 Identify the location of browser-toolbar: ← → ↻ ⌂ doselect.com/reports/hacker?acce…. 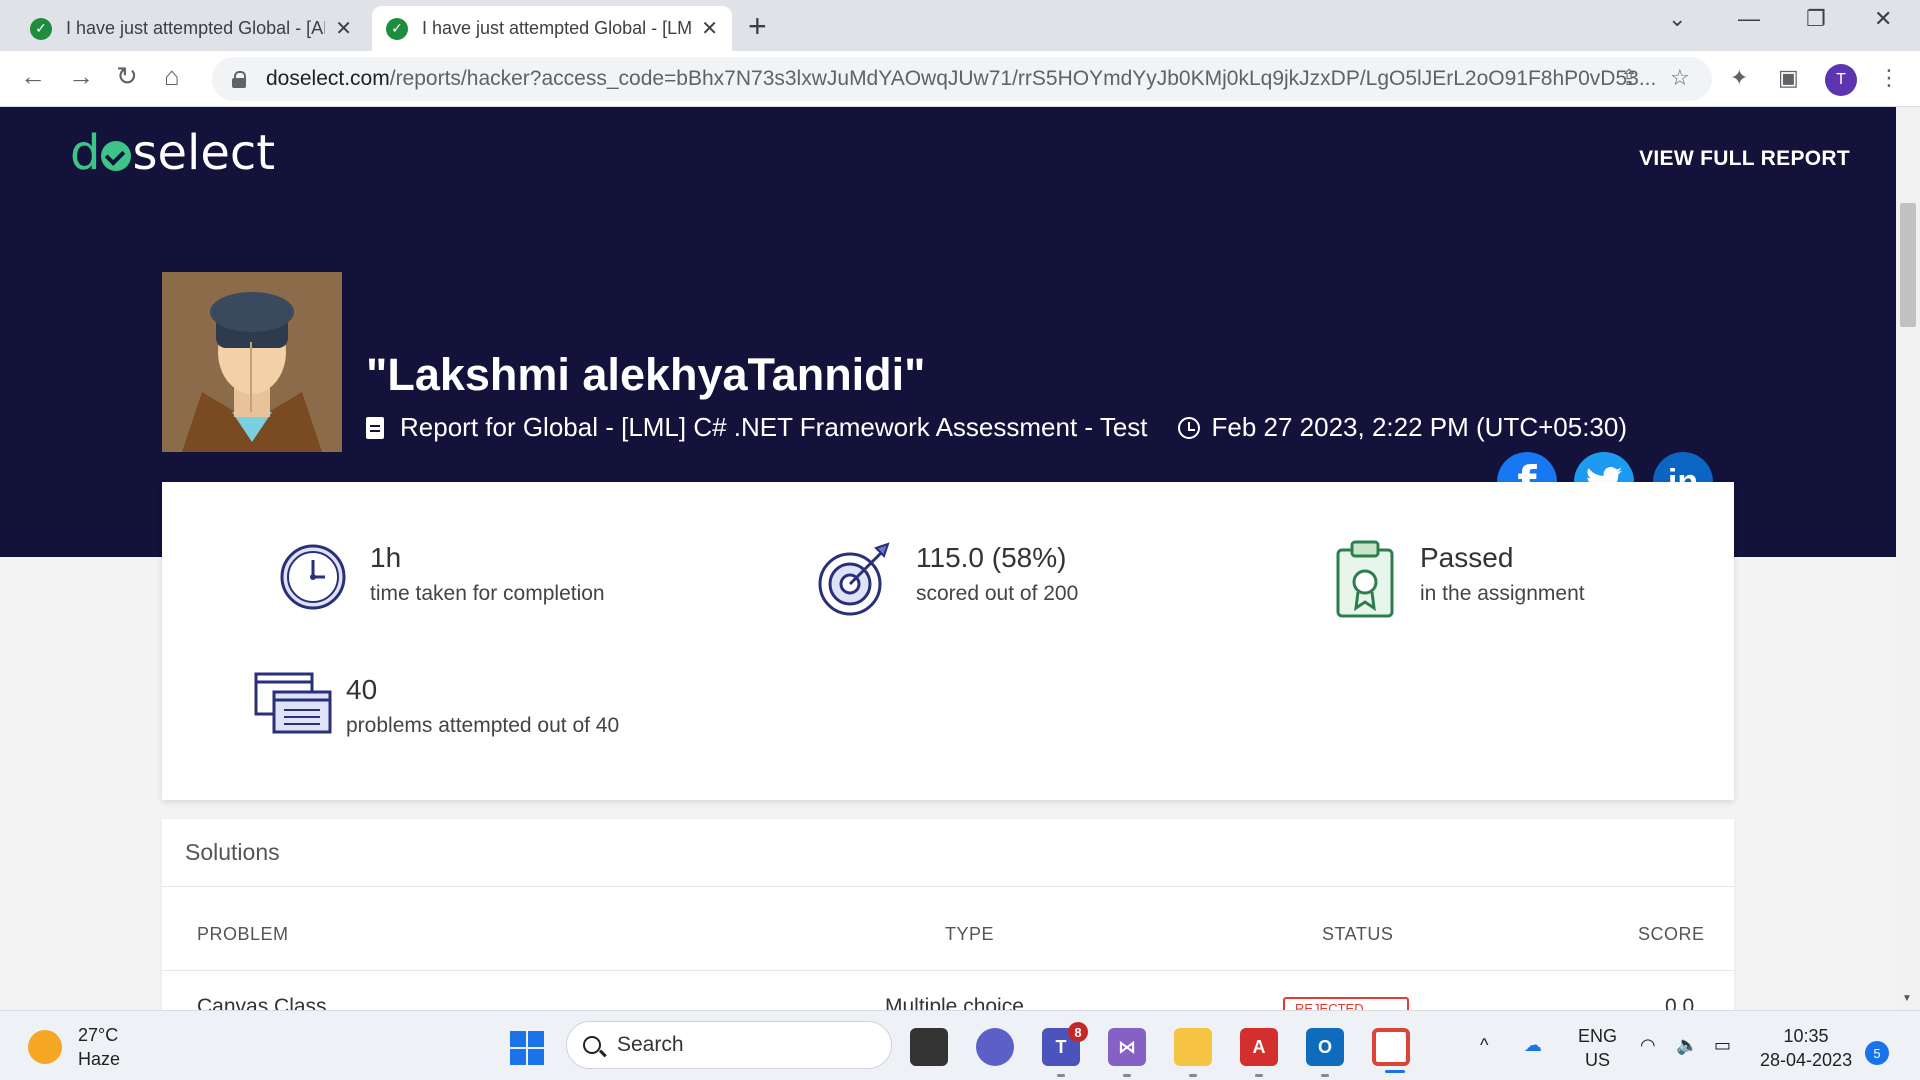
(960, 79).